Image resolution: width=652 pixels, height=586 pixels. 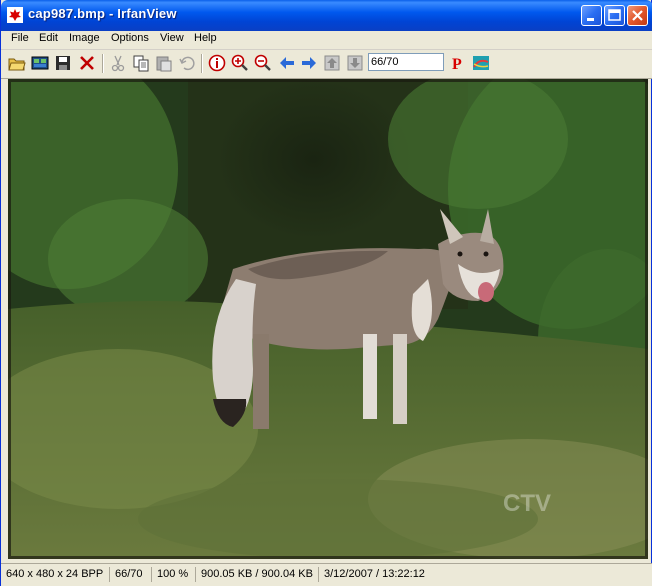 What do you see at coordinates (15, 15) in the screenshot?
I see `irfanview-app-icon` at bounding box center [15, 15].